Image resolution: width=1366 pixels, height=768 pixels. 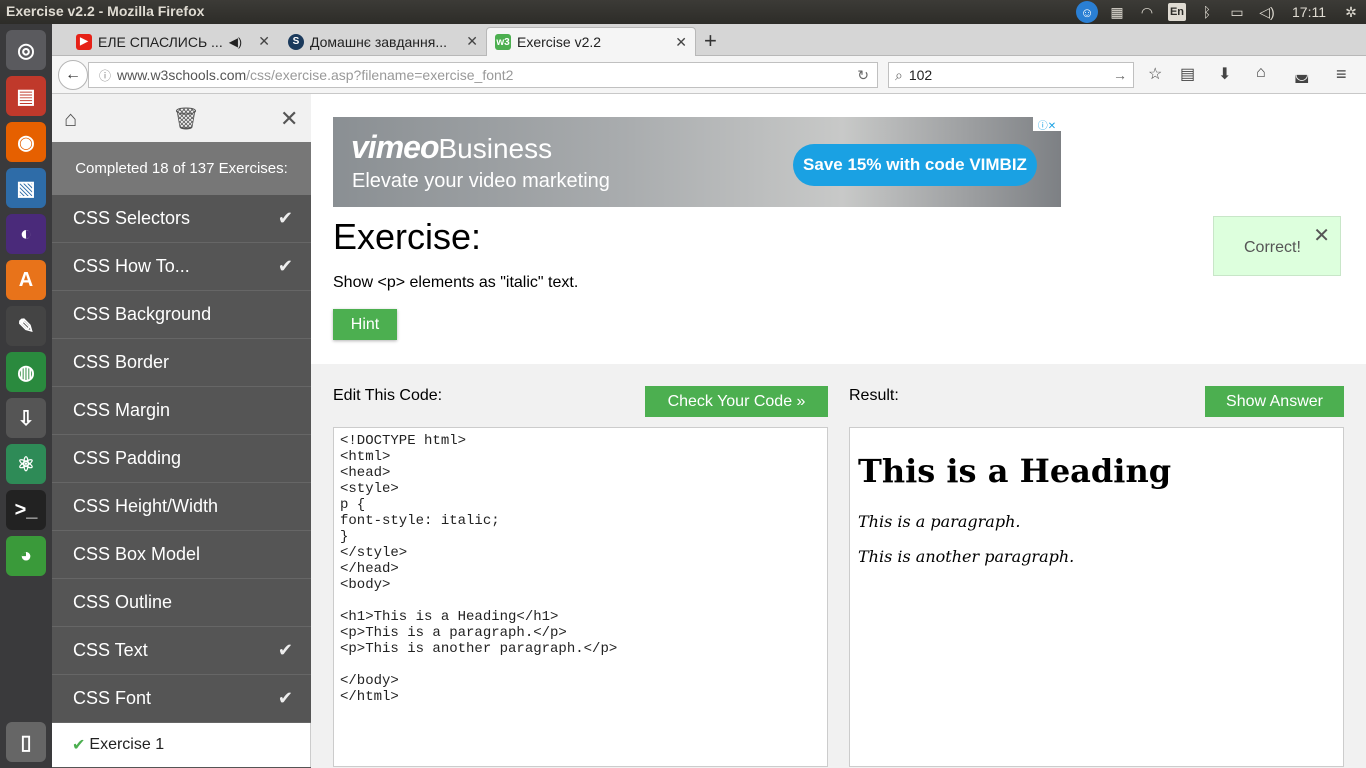 What do you see at coordinates (112, 698) in the screenshot?
I see `sidebar-item-label: CSS Font` at bounding box center [112, 698].